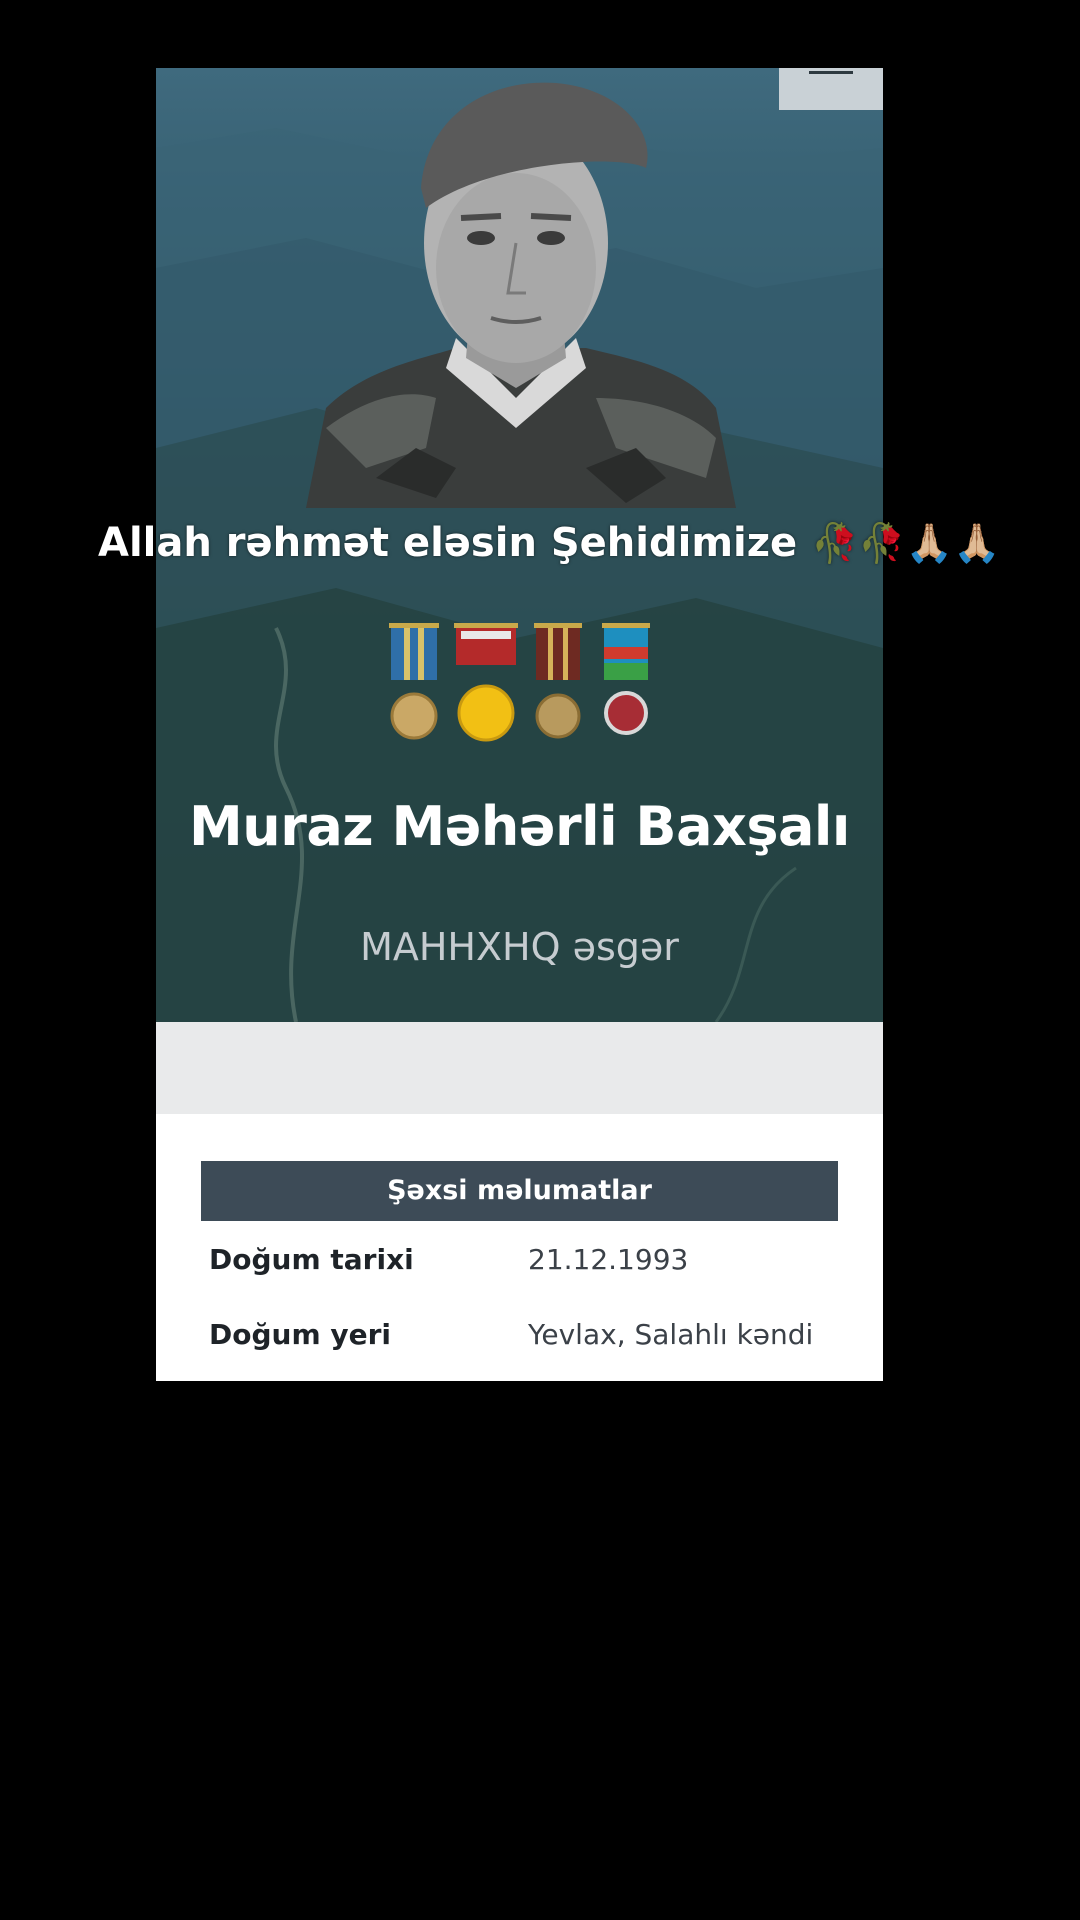  I want to click on caption-emojis: 🥀🥀🙏🏼🙏🏼, so click(906, 543).